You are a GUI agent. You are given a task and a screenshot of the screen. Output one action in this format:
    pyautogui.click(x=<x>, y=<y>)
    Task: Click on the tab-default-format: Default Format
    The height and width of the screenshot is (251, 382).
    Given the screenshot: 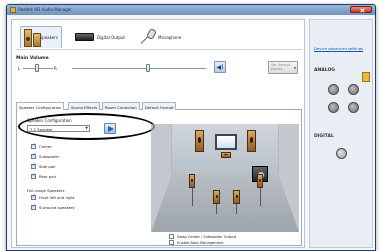 What is the action you would take?
    pyautogui.click(x=159, y=106)
    